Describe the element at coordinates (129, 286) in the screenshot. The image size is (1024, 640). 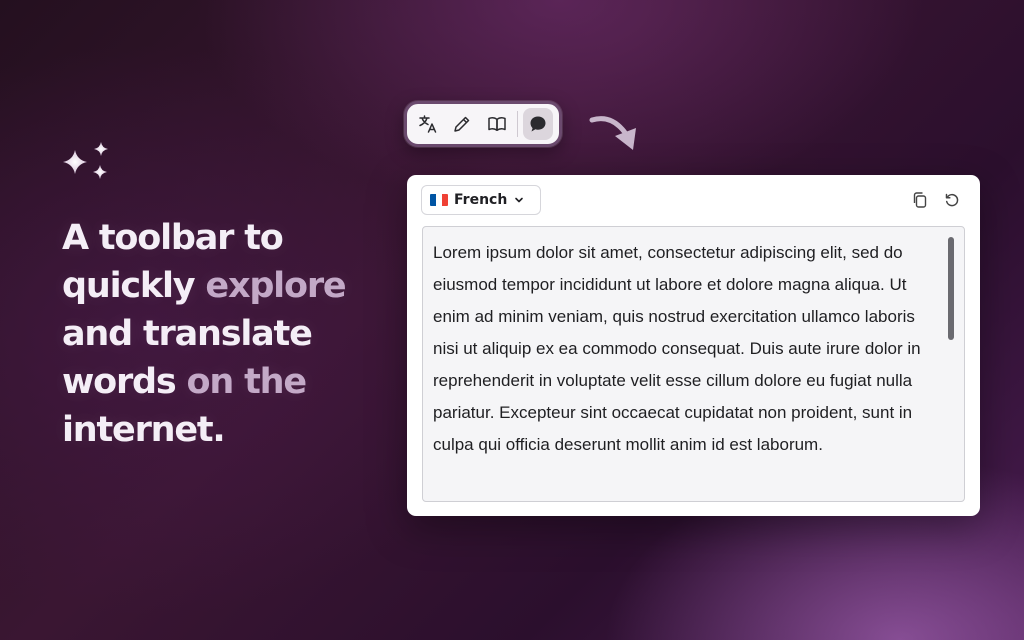
I see `headline-line-2: quickly` at that location.